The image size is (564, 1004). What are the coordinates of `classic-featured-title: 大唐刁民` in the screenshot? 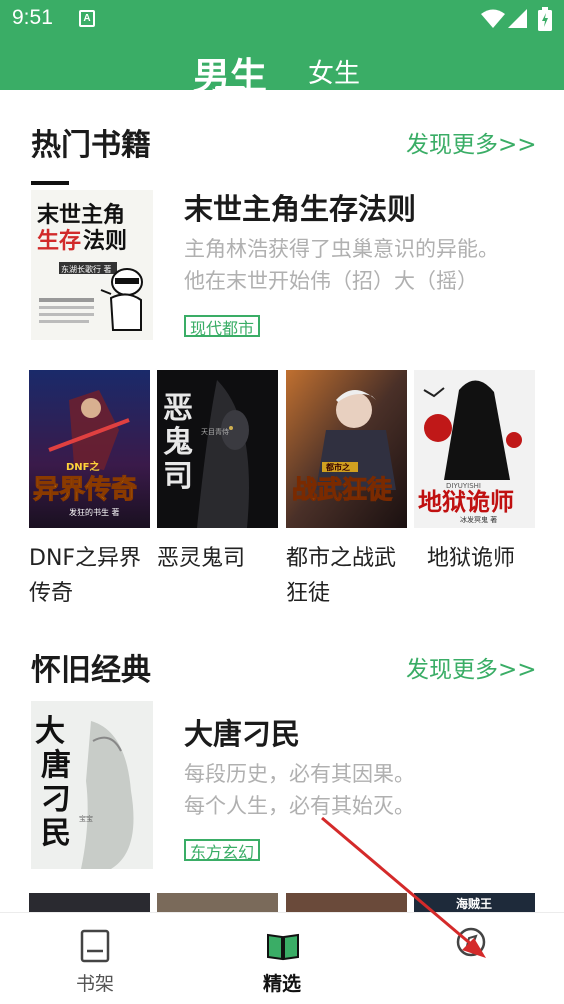 It's located at (242, 732).